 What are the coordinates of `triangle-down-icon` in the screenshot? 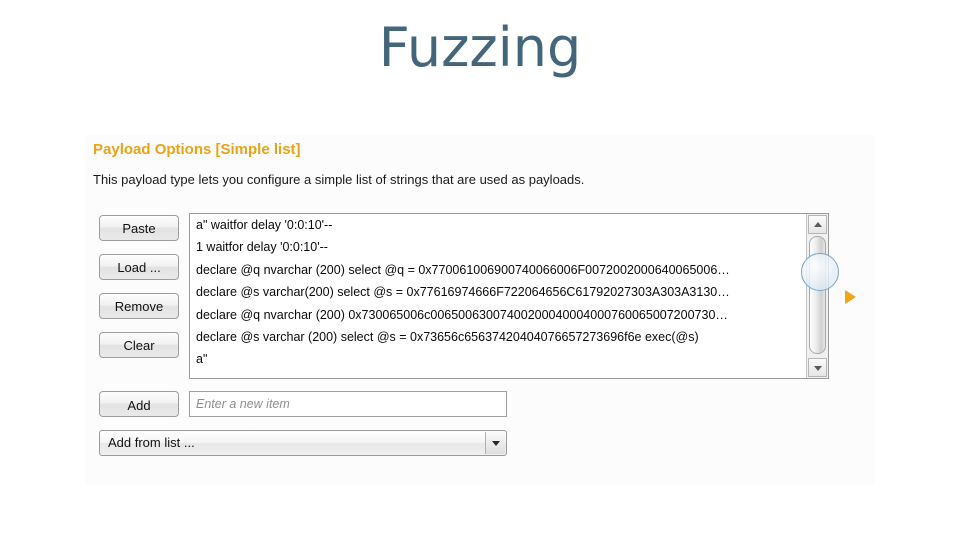 It's located at (817, 368).